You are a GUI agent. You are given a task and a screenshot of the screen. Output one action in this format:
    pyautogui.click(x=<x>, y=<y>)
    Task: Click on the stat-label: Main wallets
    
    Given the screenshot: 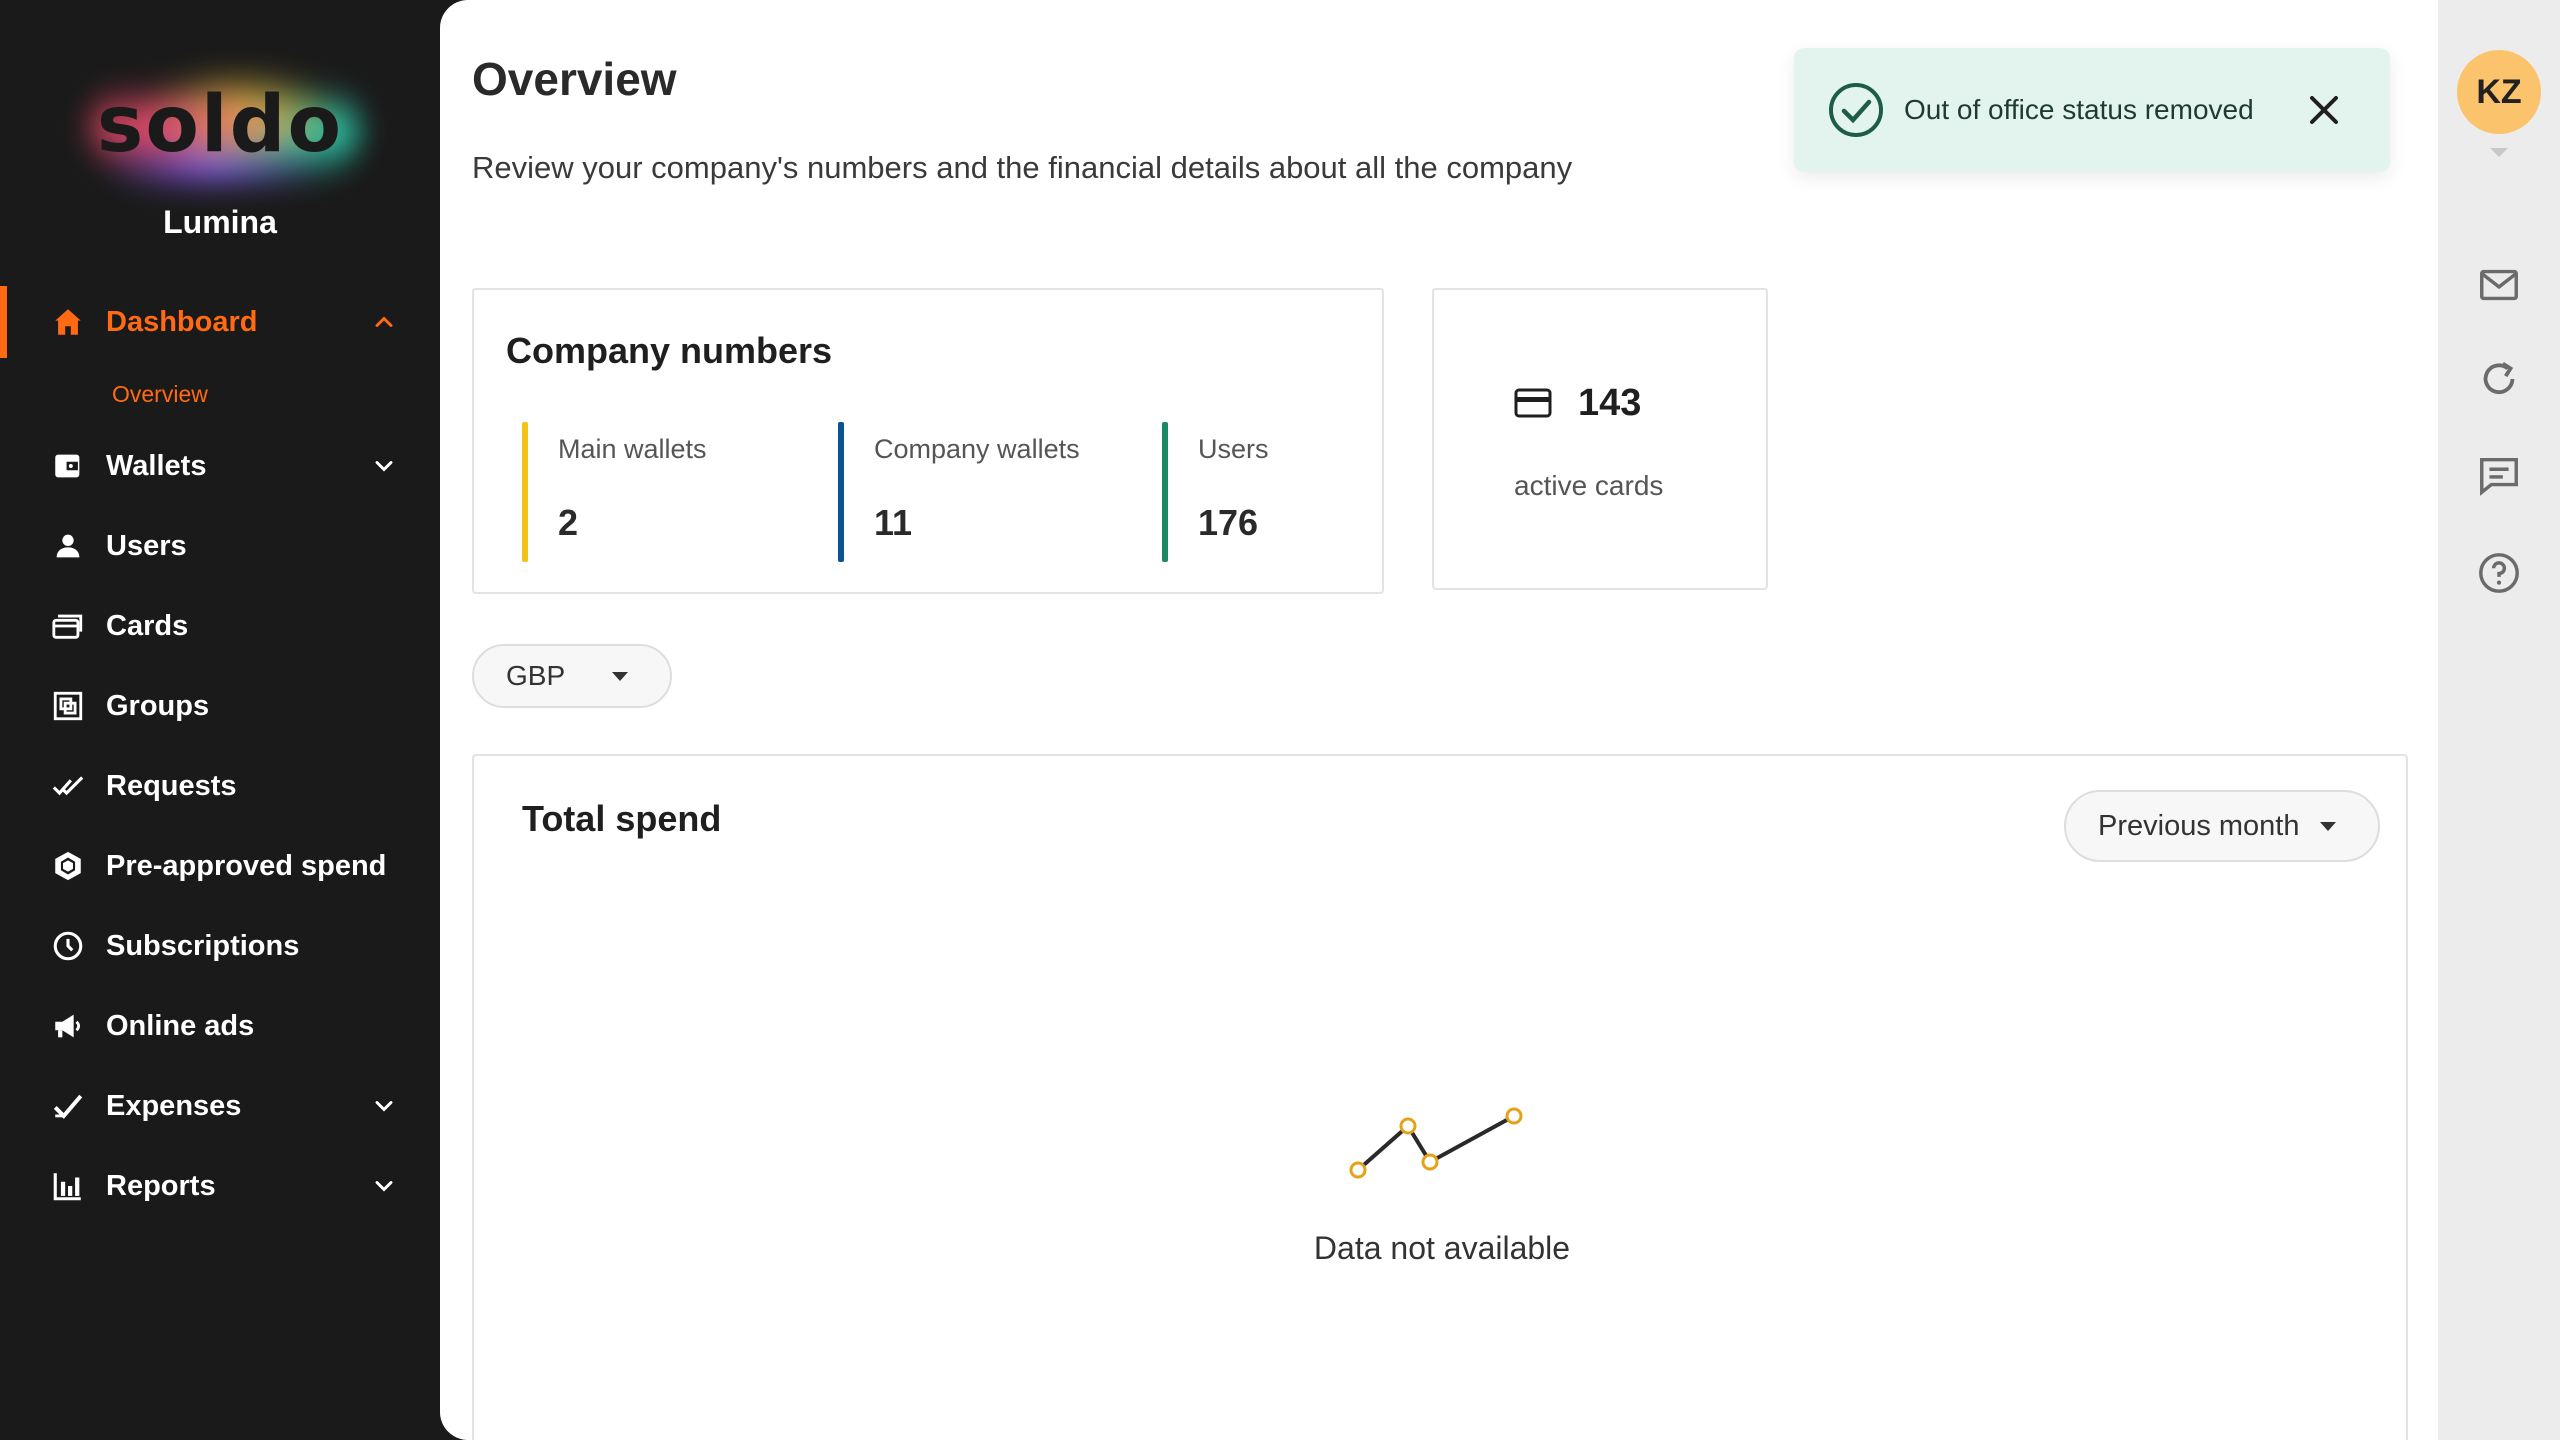 What is the action you would take?
    pyautogui.click(x=632, y=449)
    